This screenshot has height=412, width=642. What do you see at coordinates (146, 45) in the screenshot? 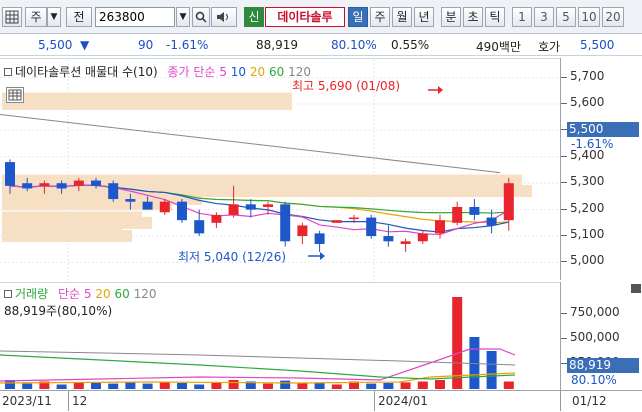
I see `change-value: 90` at bounding box center [146, 45].